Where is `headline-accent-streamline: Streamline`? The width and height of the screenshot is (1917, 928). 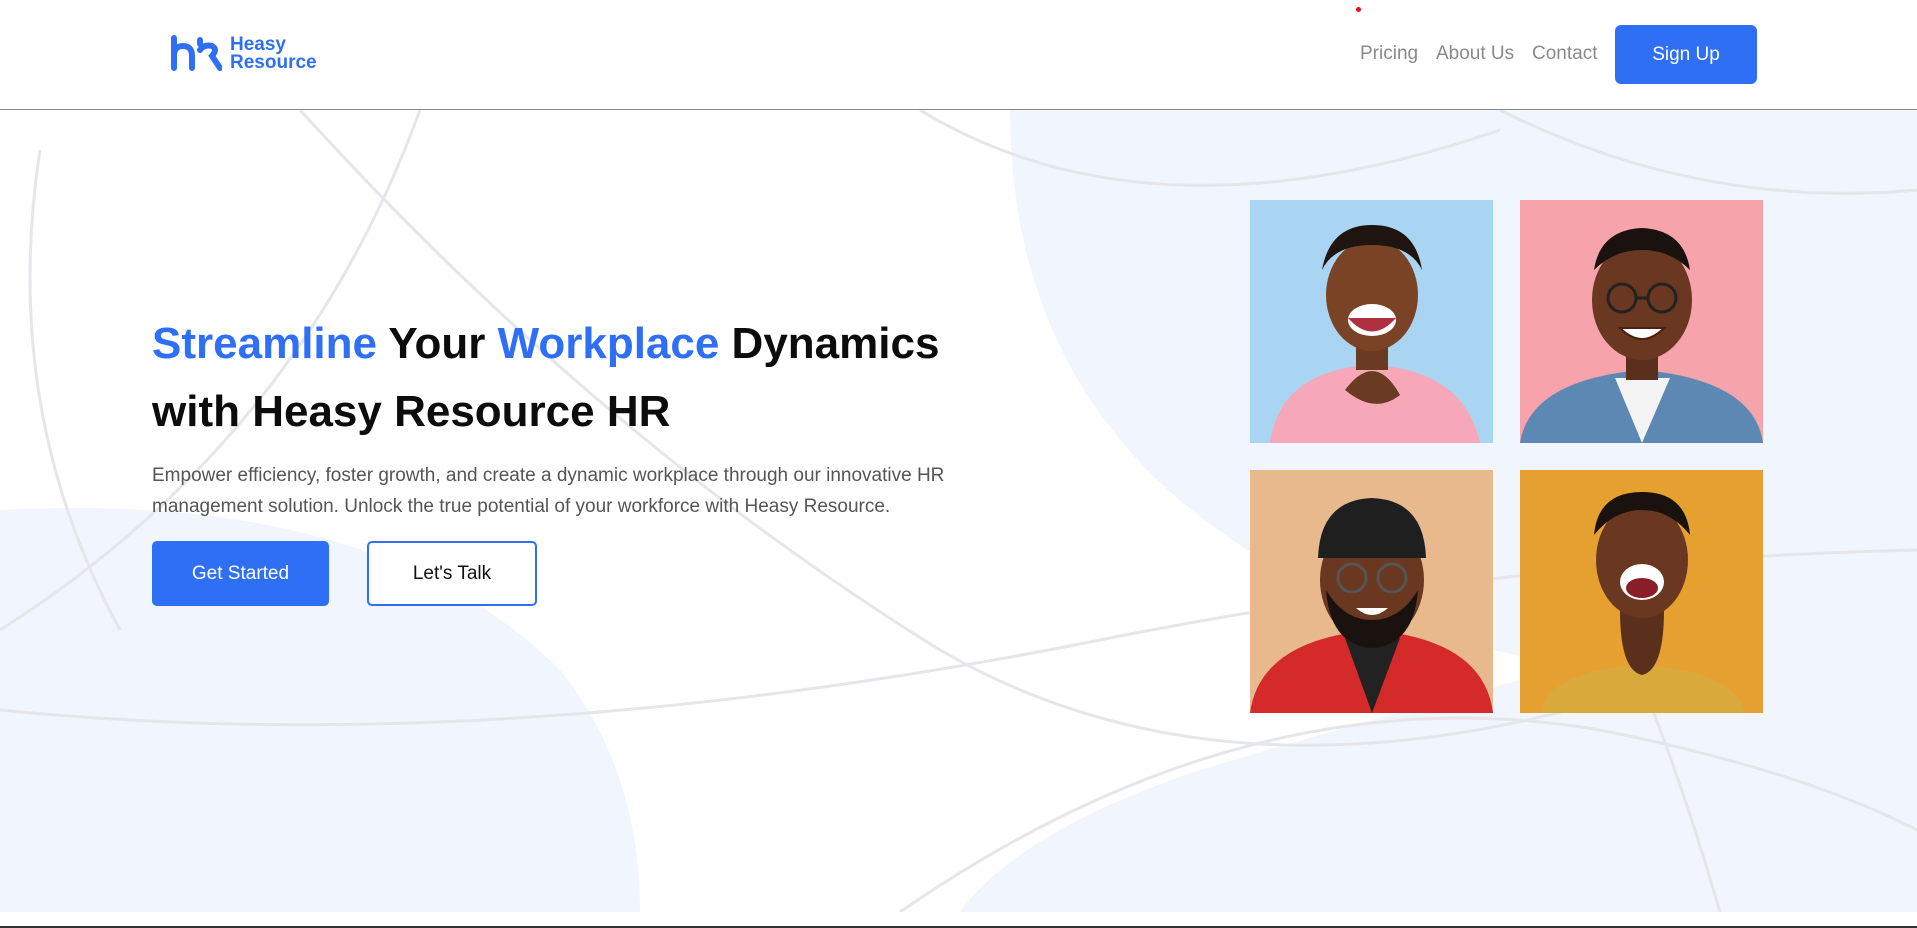
headline-accent-streamline: Streamline is located at coordinates (264, 343).